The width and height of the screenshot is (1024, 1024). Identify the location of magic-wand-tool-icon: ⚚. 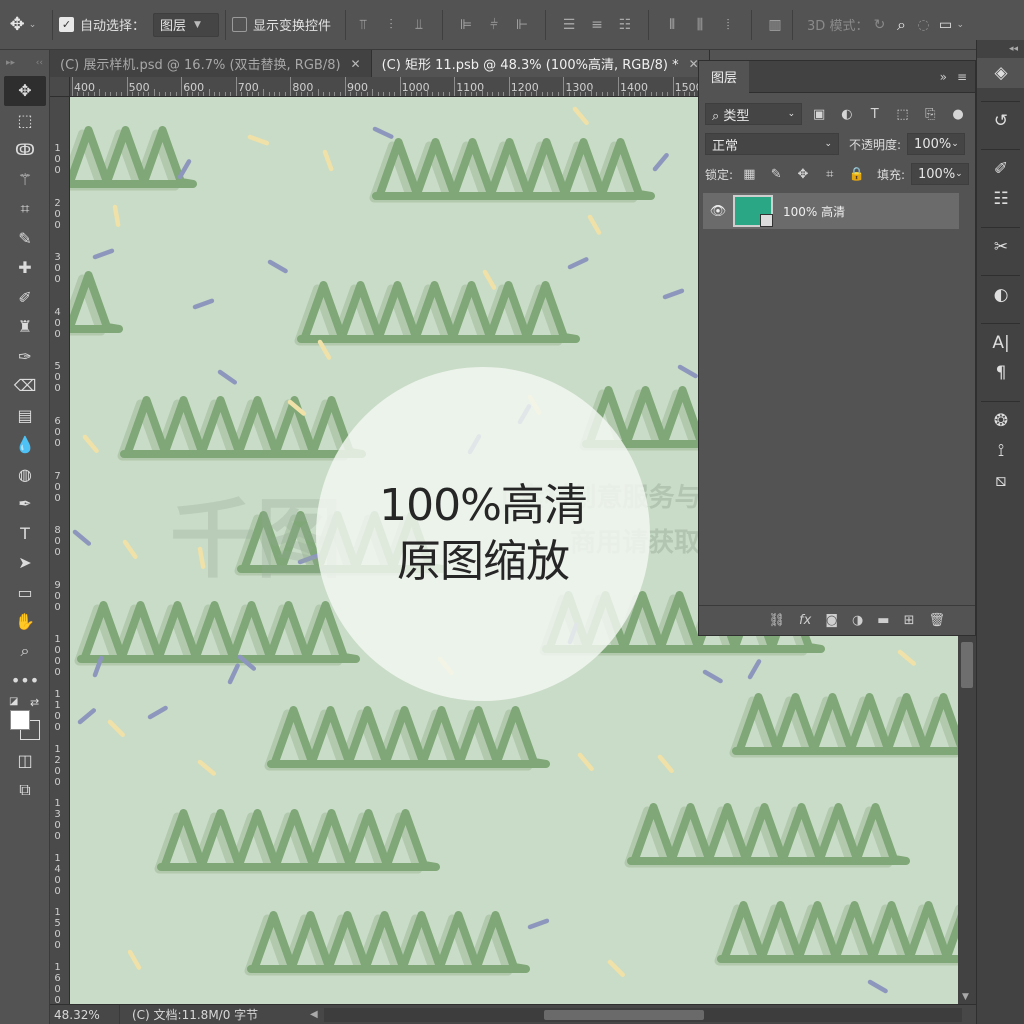
(25, 180).